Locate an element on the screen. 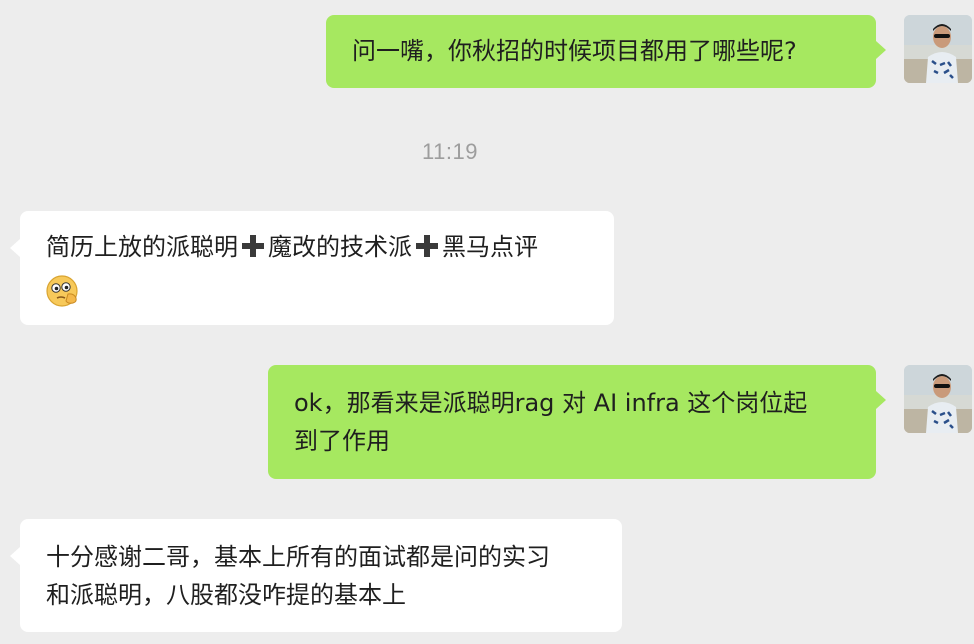  thinking-face-emoji-icon is located at coordinates (62, 291).